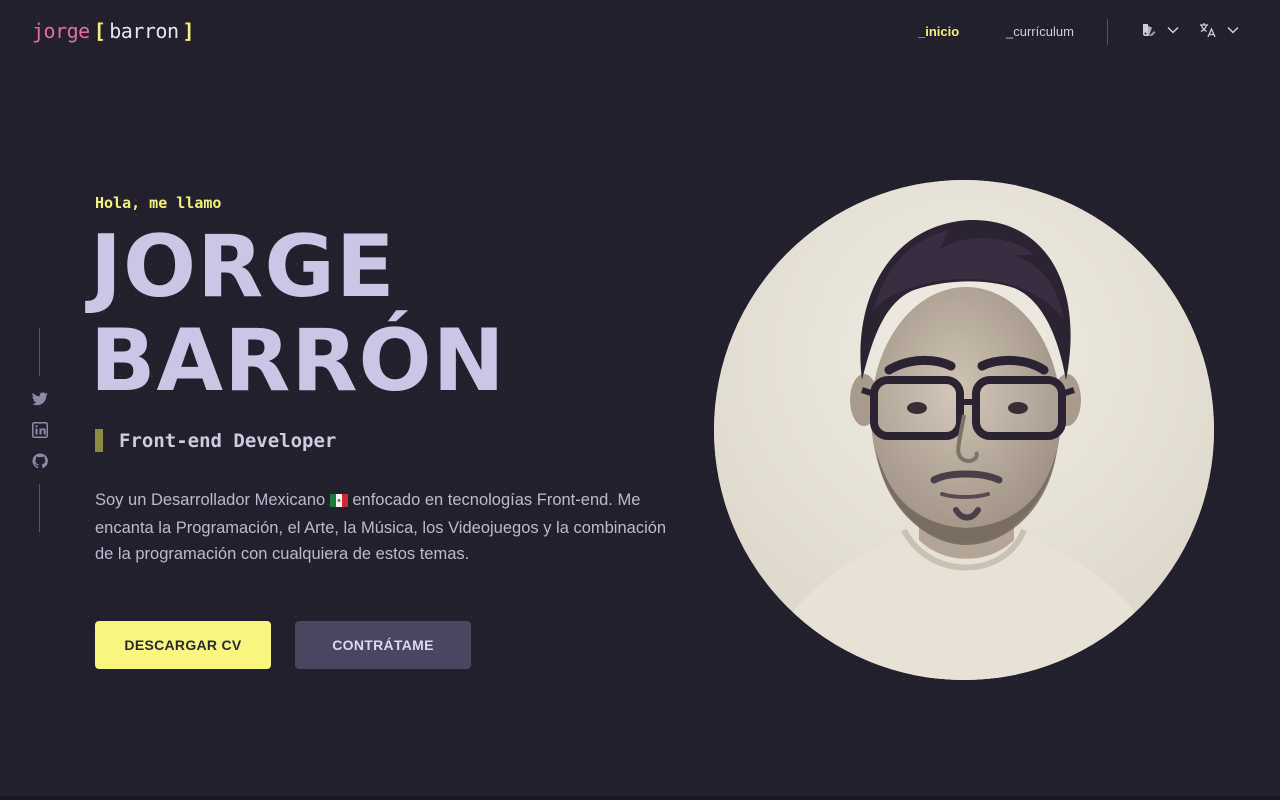  I want to click on hero-name-last: BARRÓN, so click(298, 361).